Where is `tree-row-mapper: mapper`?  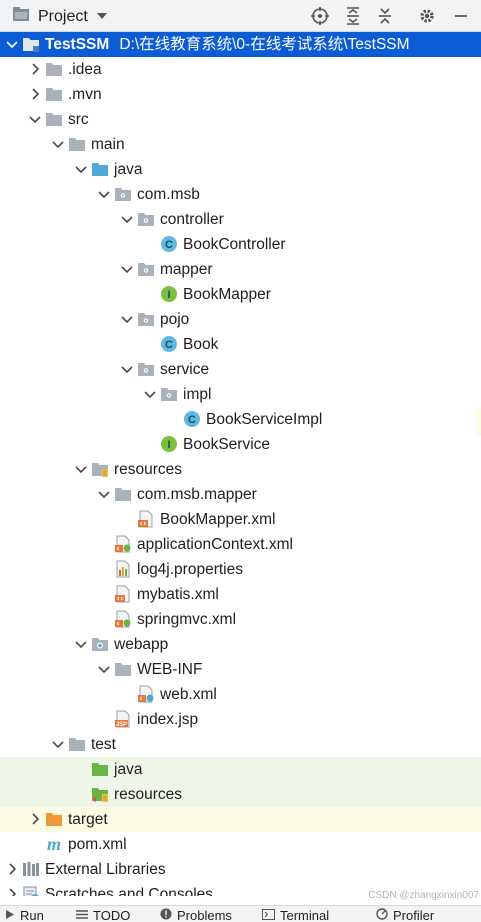
tree-row-mapper: mapper is located at coordinates (240, 269).